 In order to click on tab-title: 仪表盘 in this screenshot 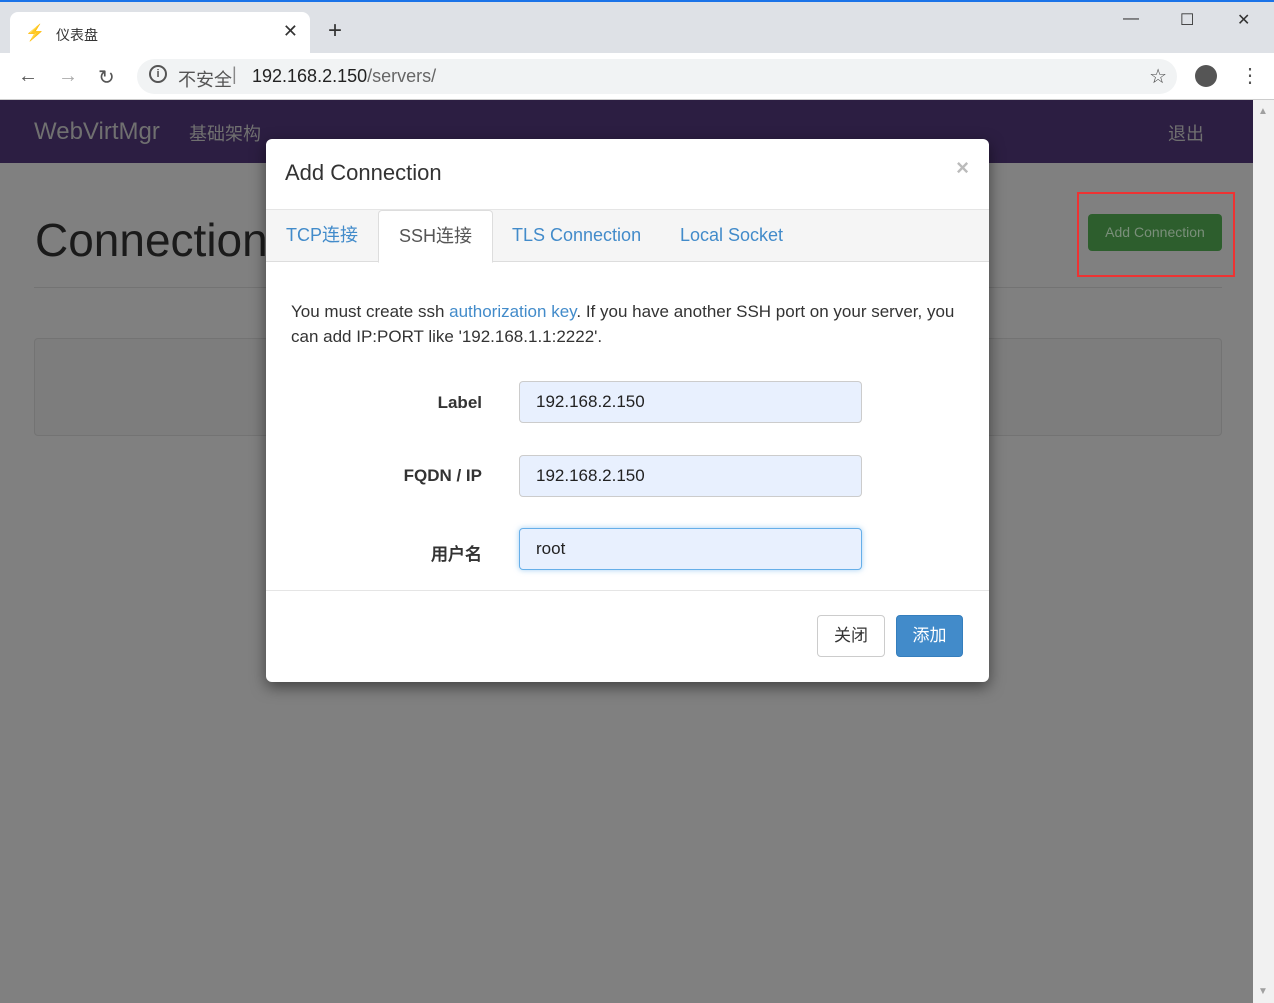, I will do `click(77, 35)`.